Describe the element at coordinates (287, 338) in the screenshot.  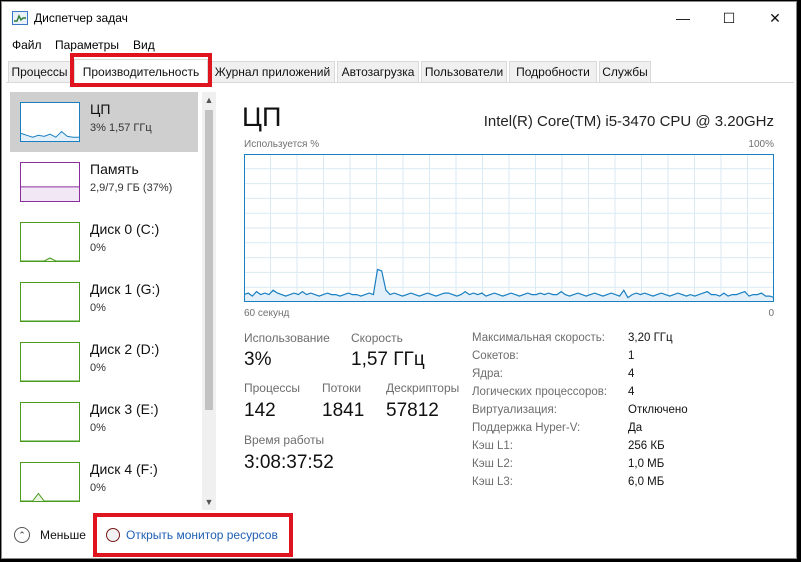
I see `usage-label: Использование` at that location.